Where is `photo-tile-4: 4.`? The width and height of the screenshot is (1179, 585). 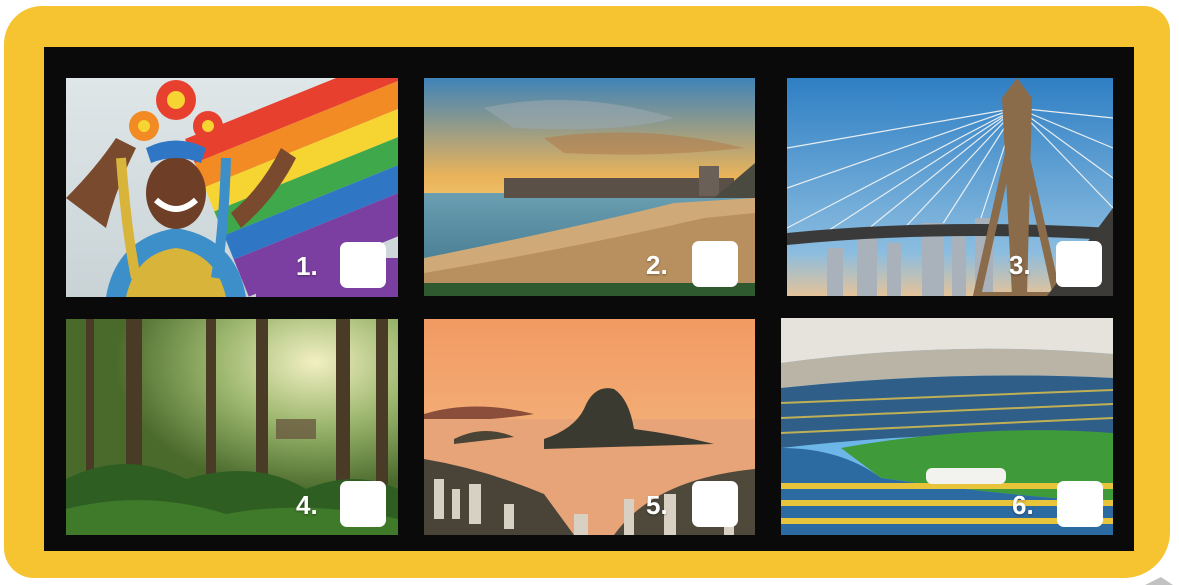
photo-tile-4: 4. is located at coordinates (232, 427).